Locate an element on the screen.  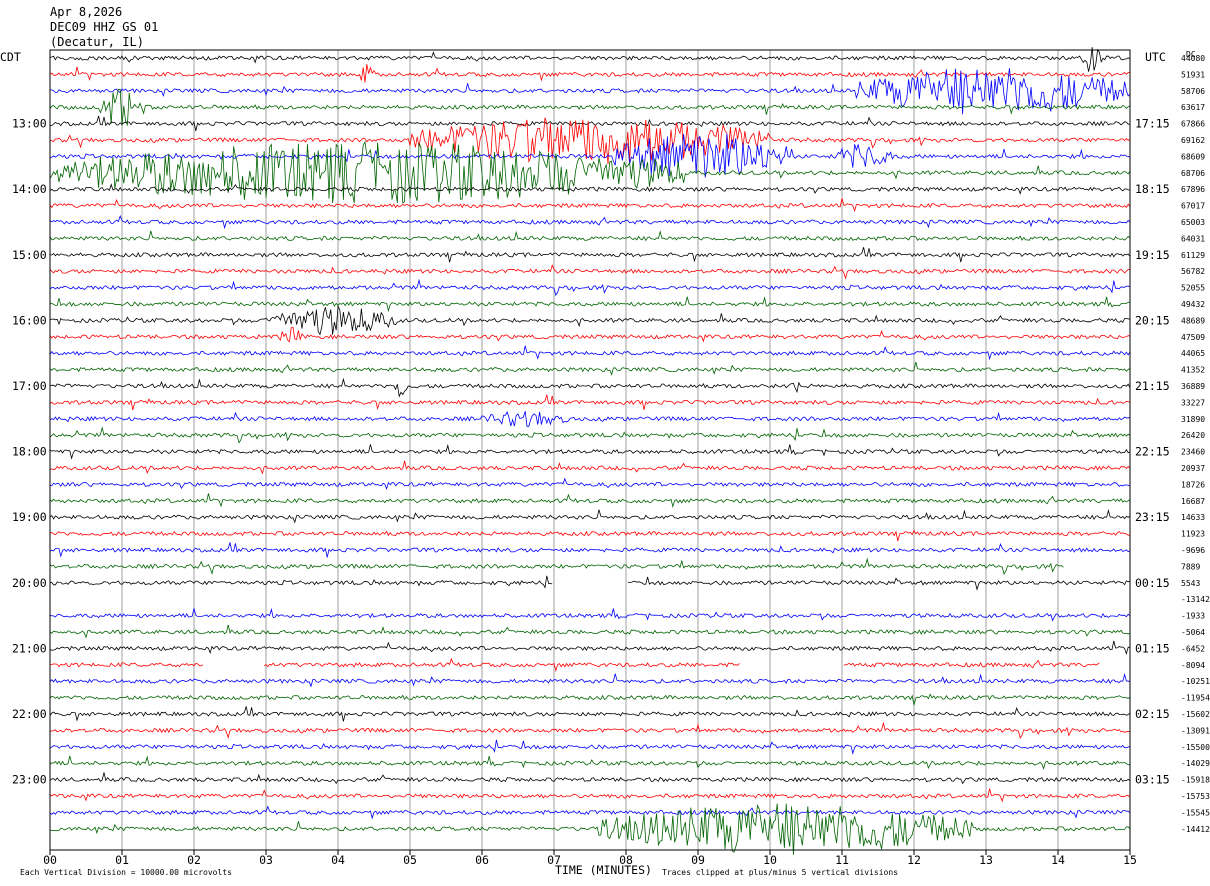
x-tick-label: 04 is located at coordinates (338, 860).